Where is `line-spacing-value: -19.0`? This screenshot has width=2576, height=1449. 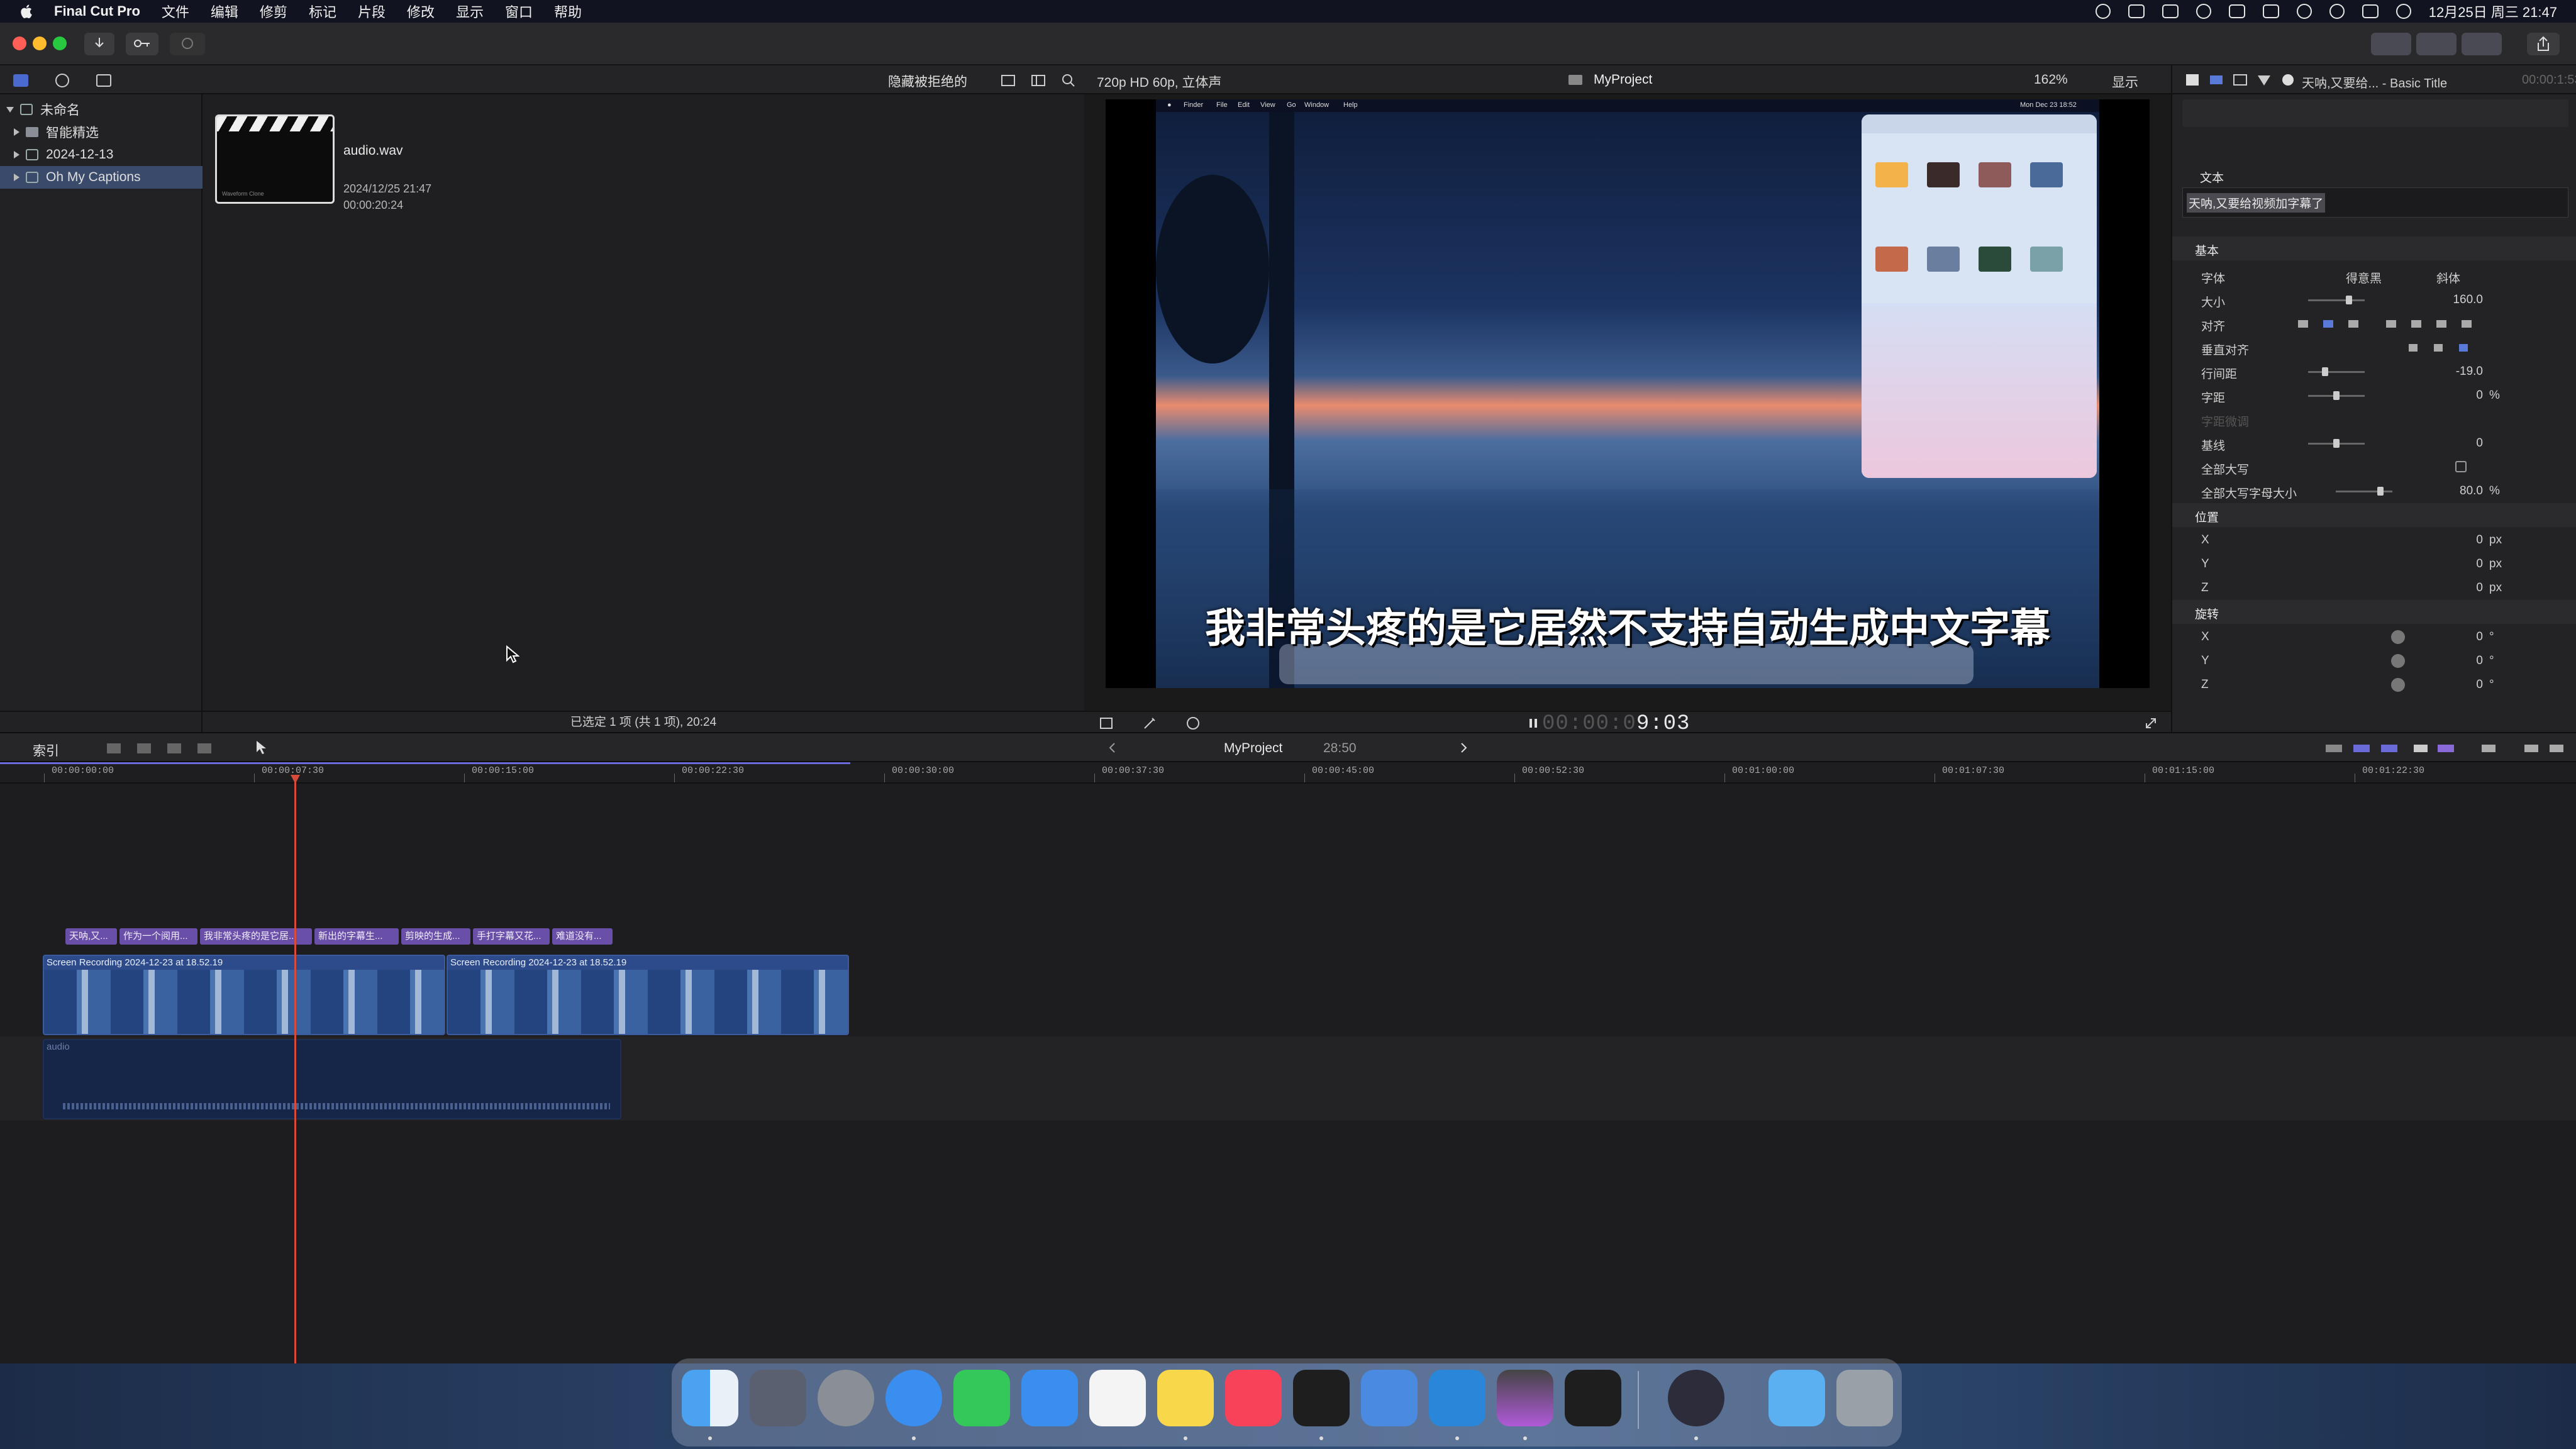
line-spacing-value: -19.0 is located at coordinates (2469, 372).